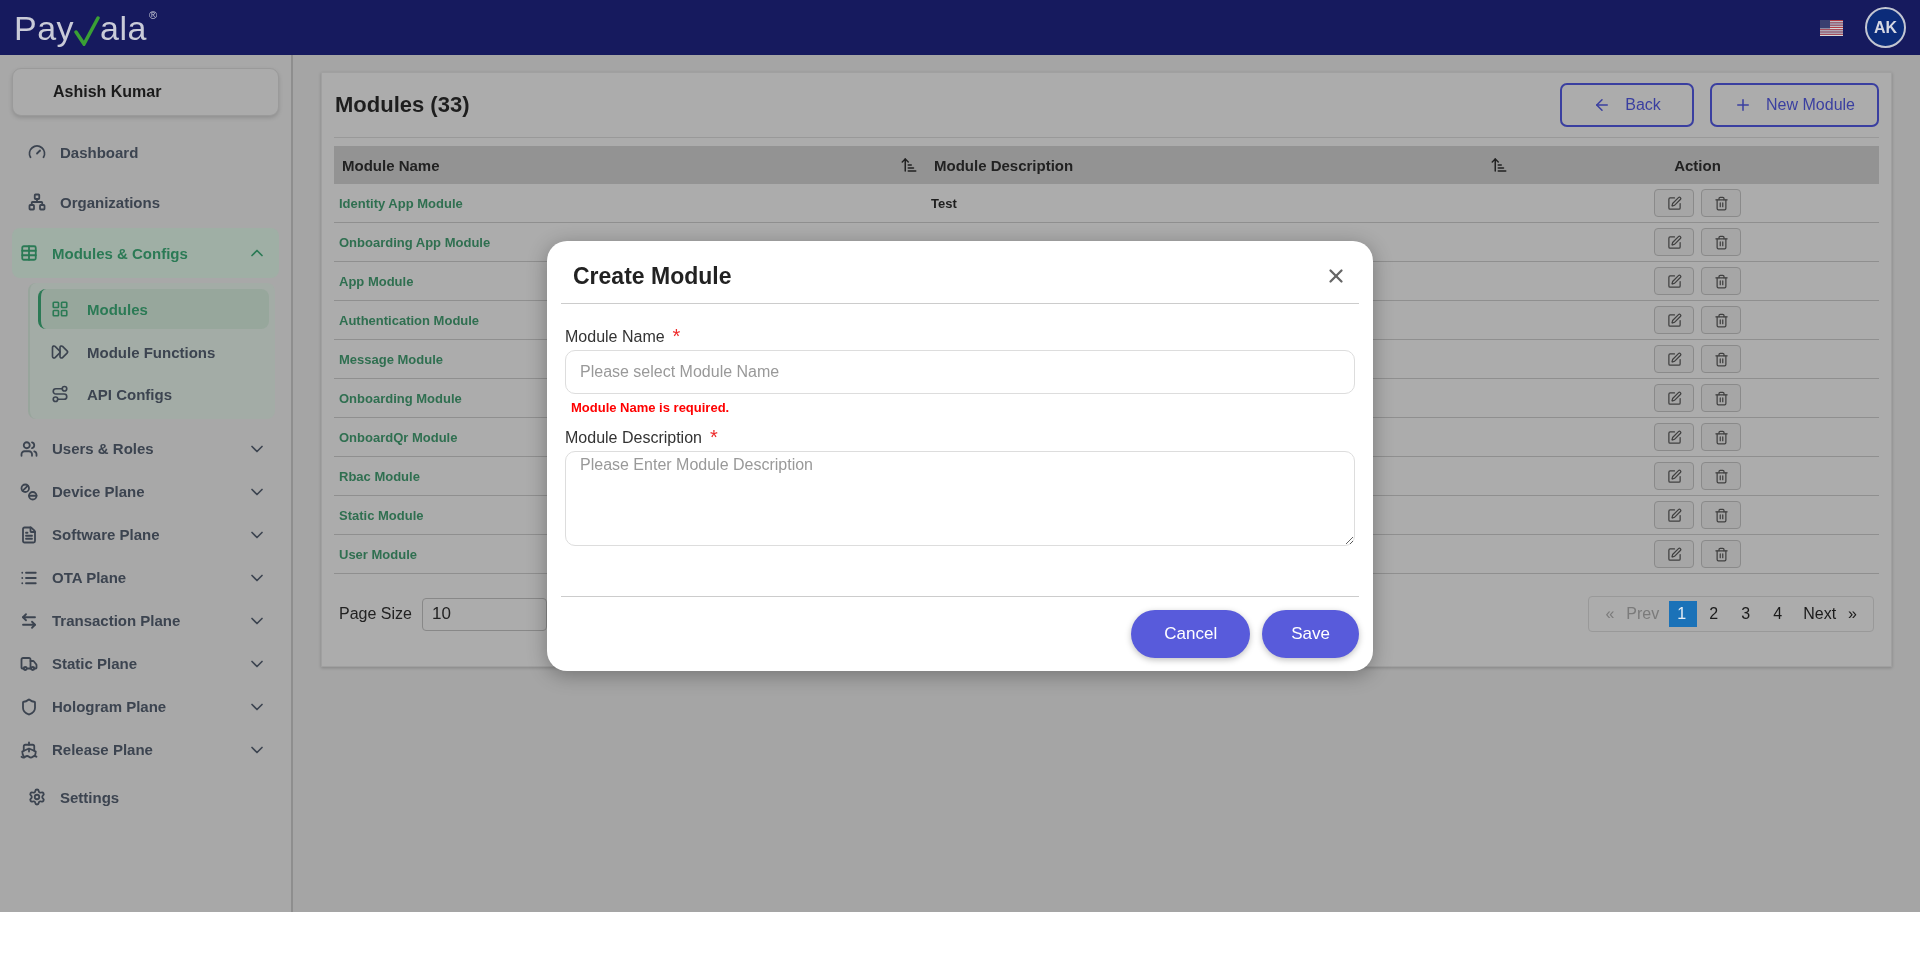 This screenshot has height=966, width=1920. I want to click on menu-group: Release Plane, so click(145, 749).